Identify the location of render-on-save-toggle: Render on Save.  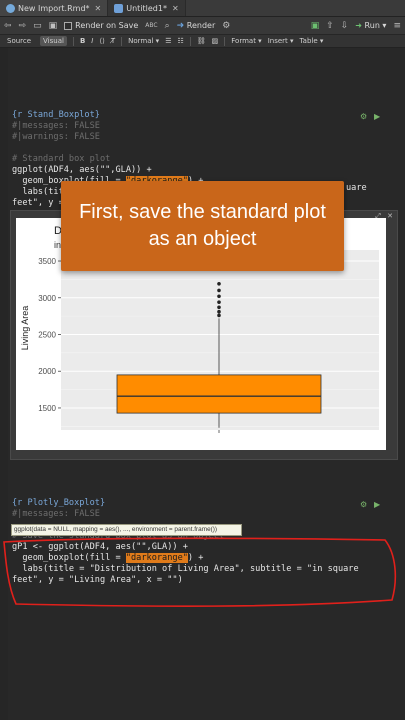
(101, 25).